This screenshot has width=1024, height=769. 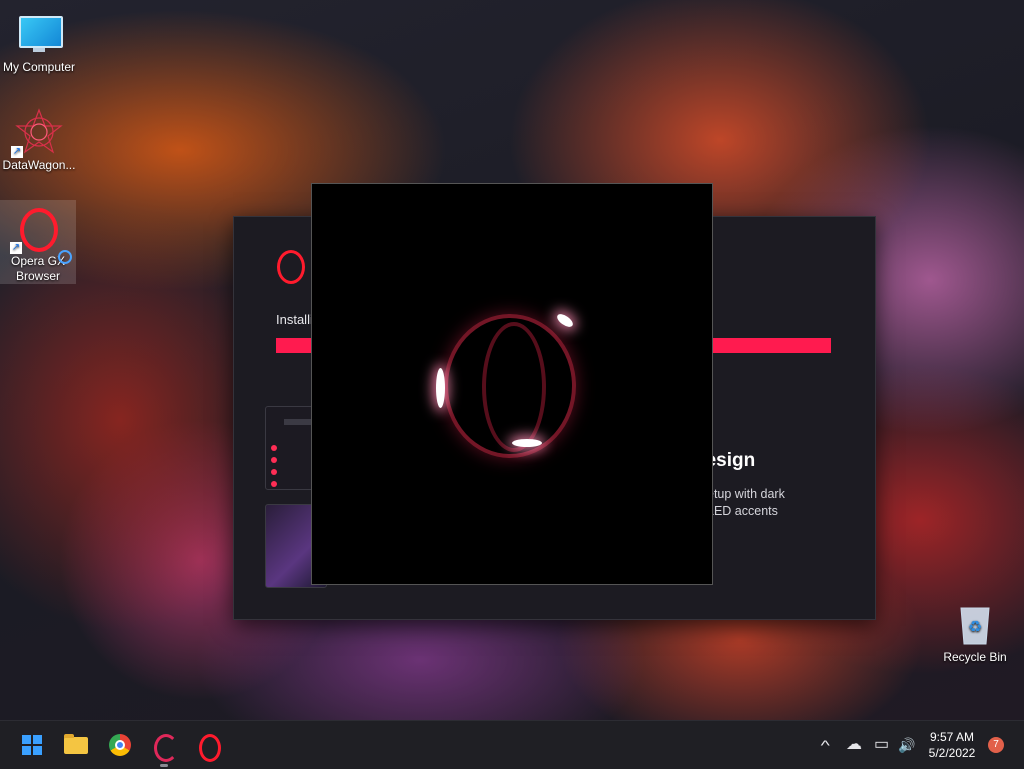 I want to click on taskbar: ^ ☁ ▭ 🔊 9:57 AM 5/2/2022 7, so click(x=512, y=744).